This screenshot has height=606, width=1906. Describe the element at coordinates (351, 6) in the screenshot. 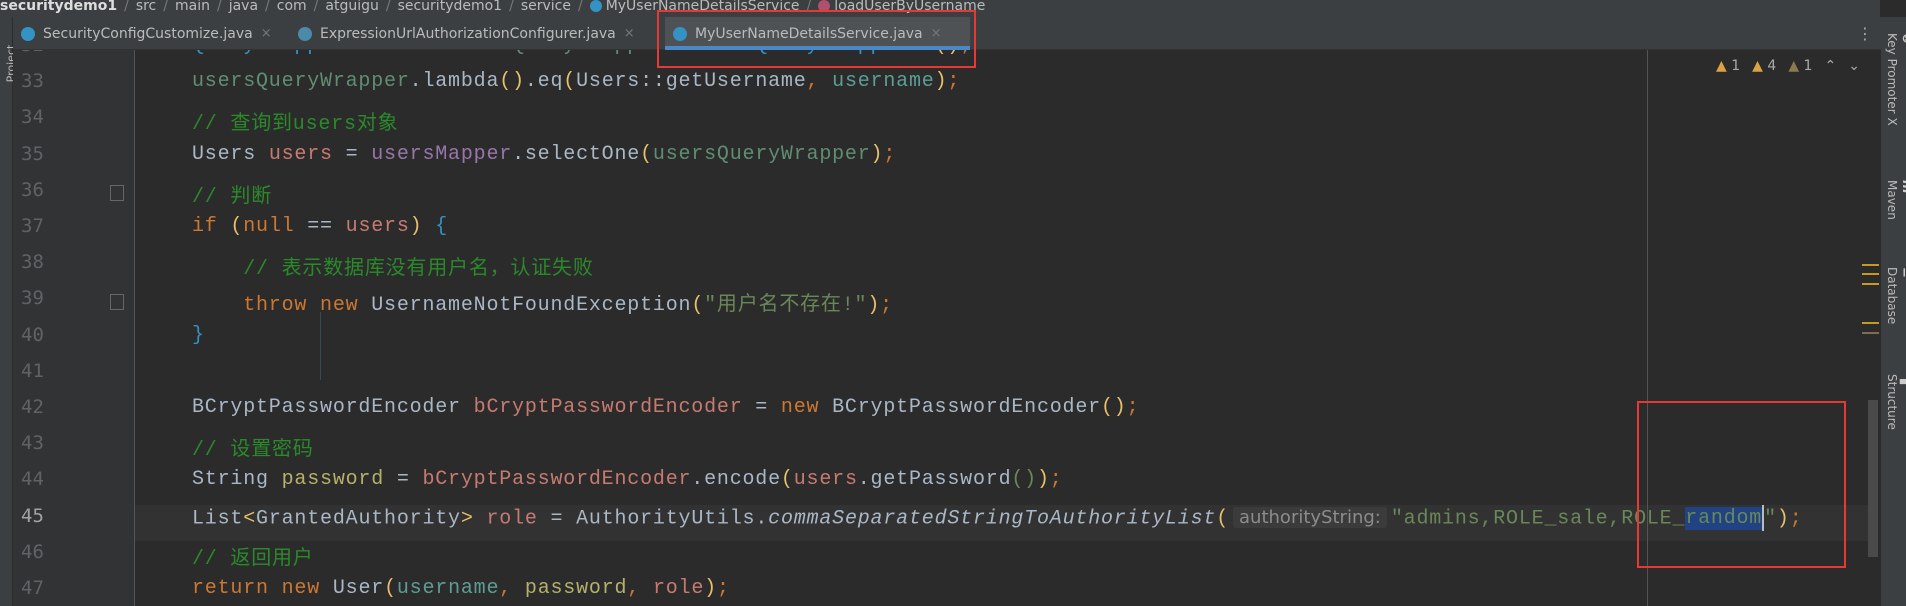

I see `breadcrumb-item: atguigu` at that location.